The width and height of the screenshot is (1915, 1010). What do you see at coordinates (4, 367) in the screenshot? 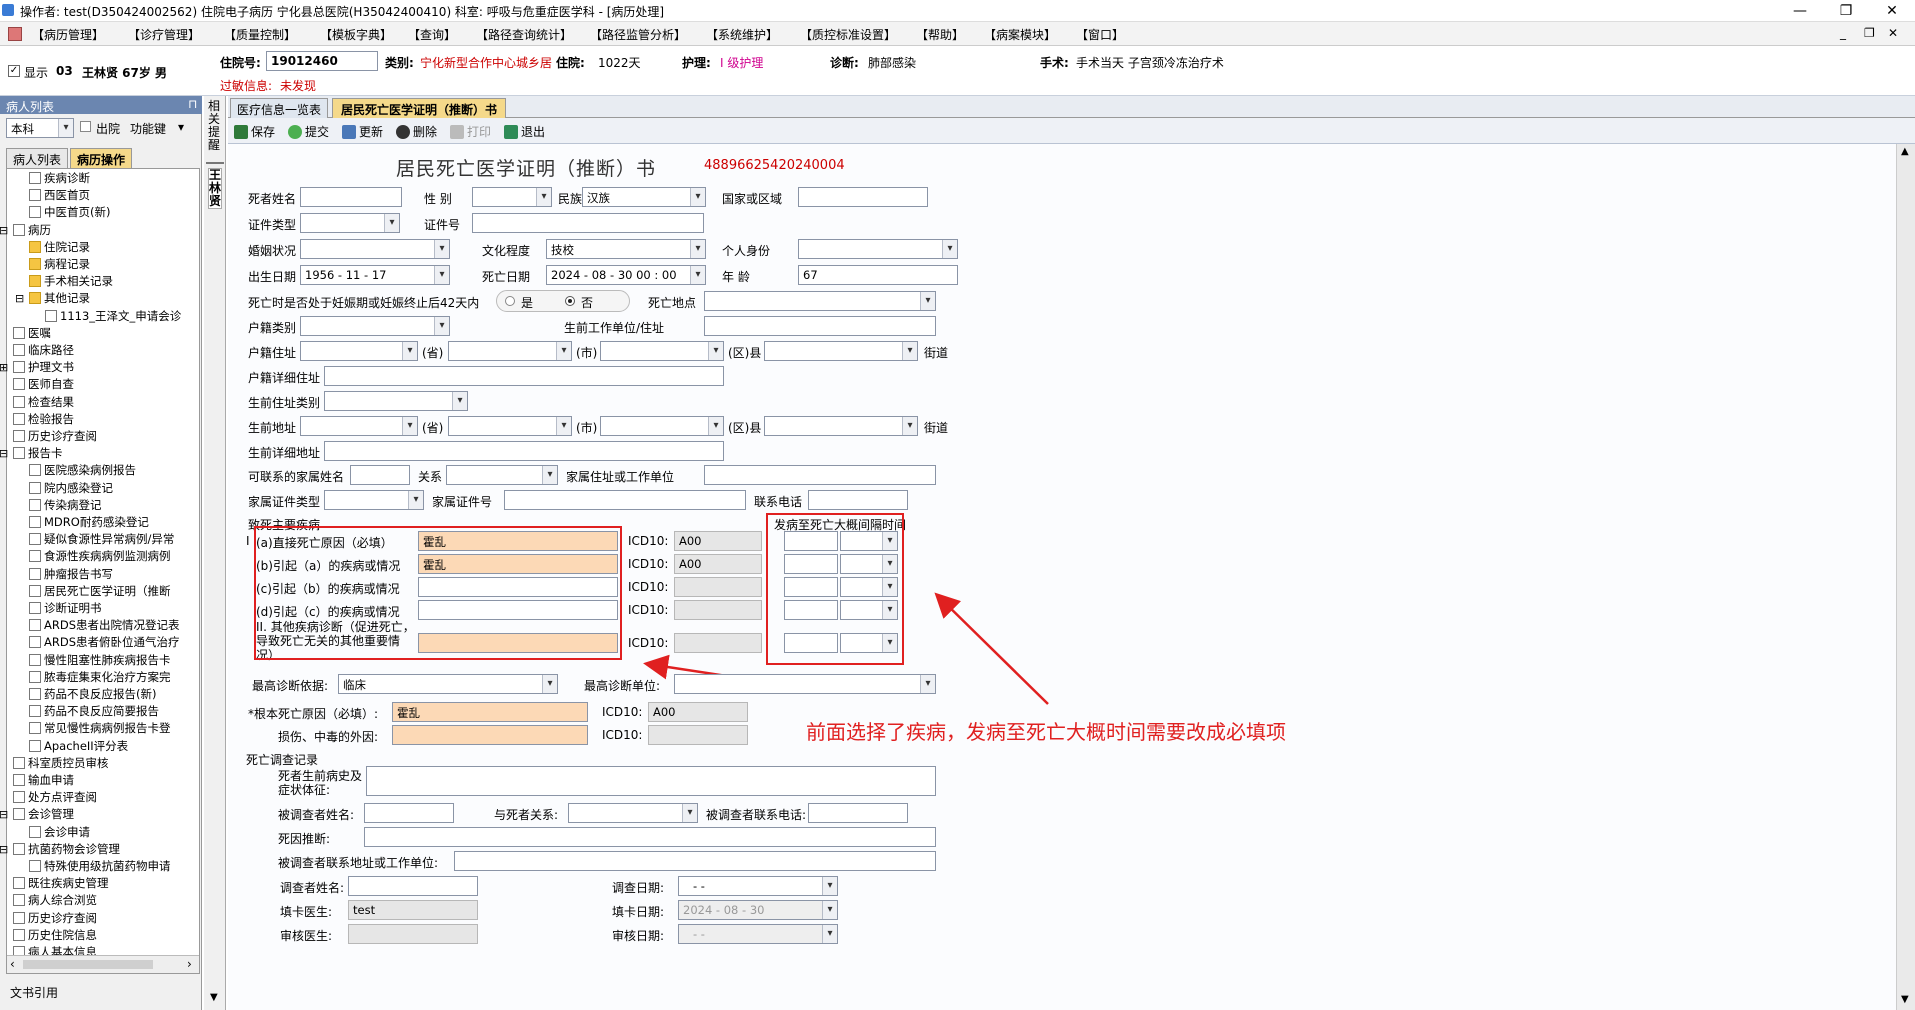
I see `expand-icon: ⊞` at bounding box center [4, 367].